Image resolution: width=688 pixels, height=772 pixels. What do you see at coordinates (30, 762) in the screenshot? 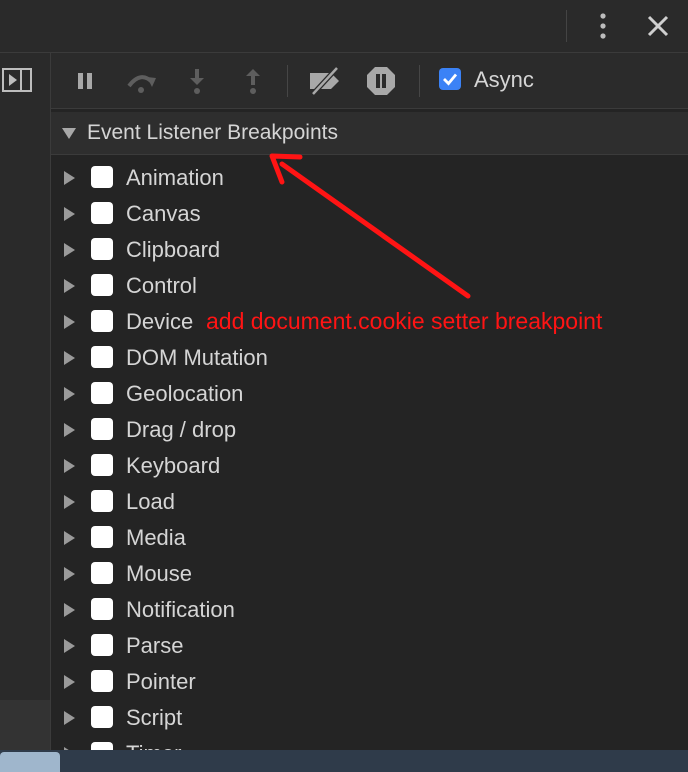
I see `dock-item` at bounding box center [30, 762].